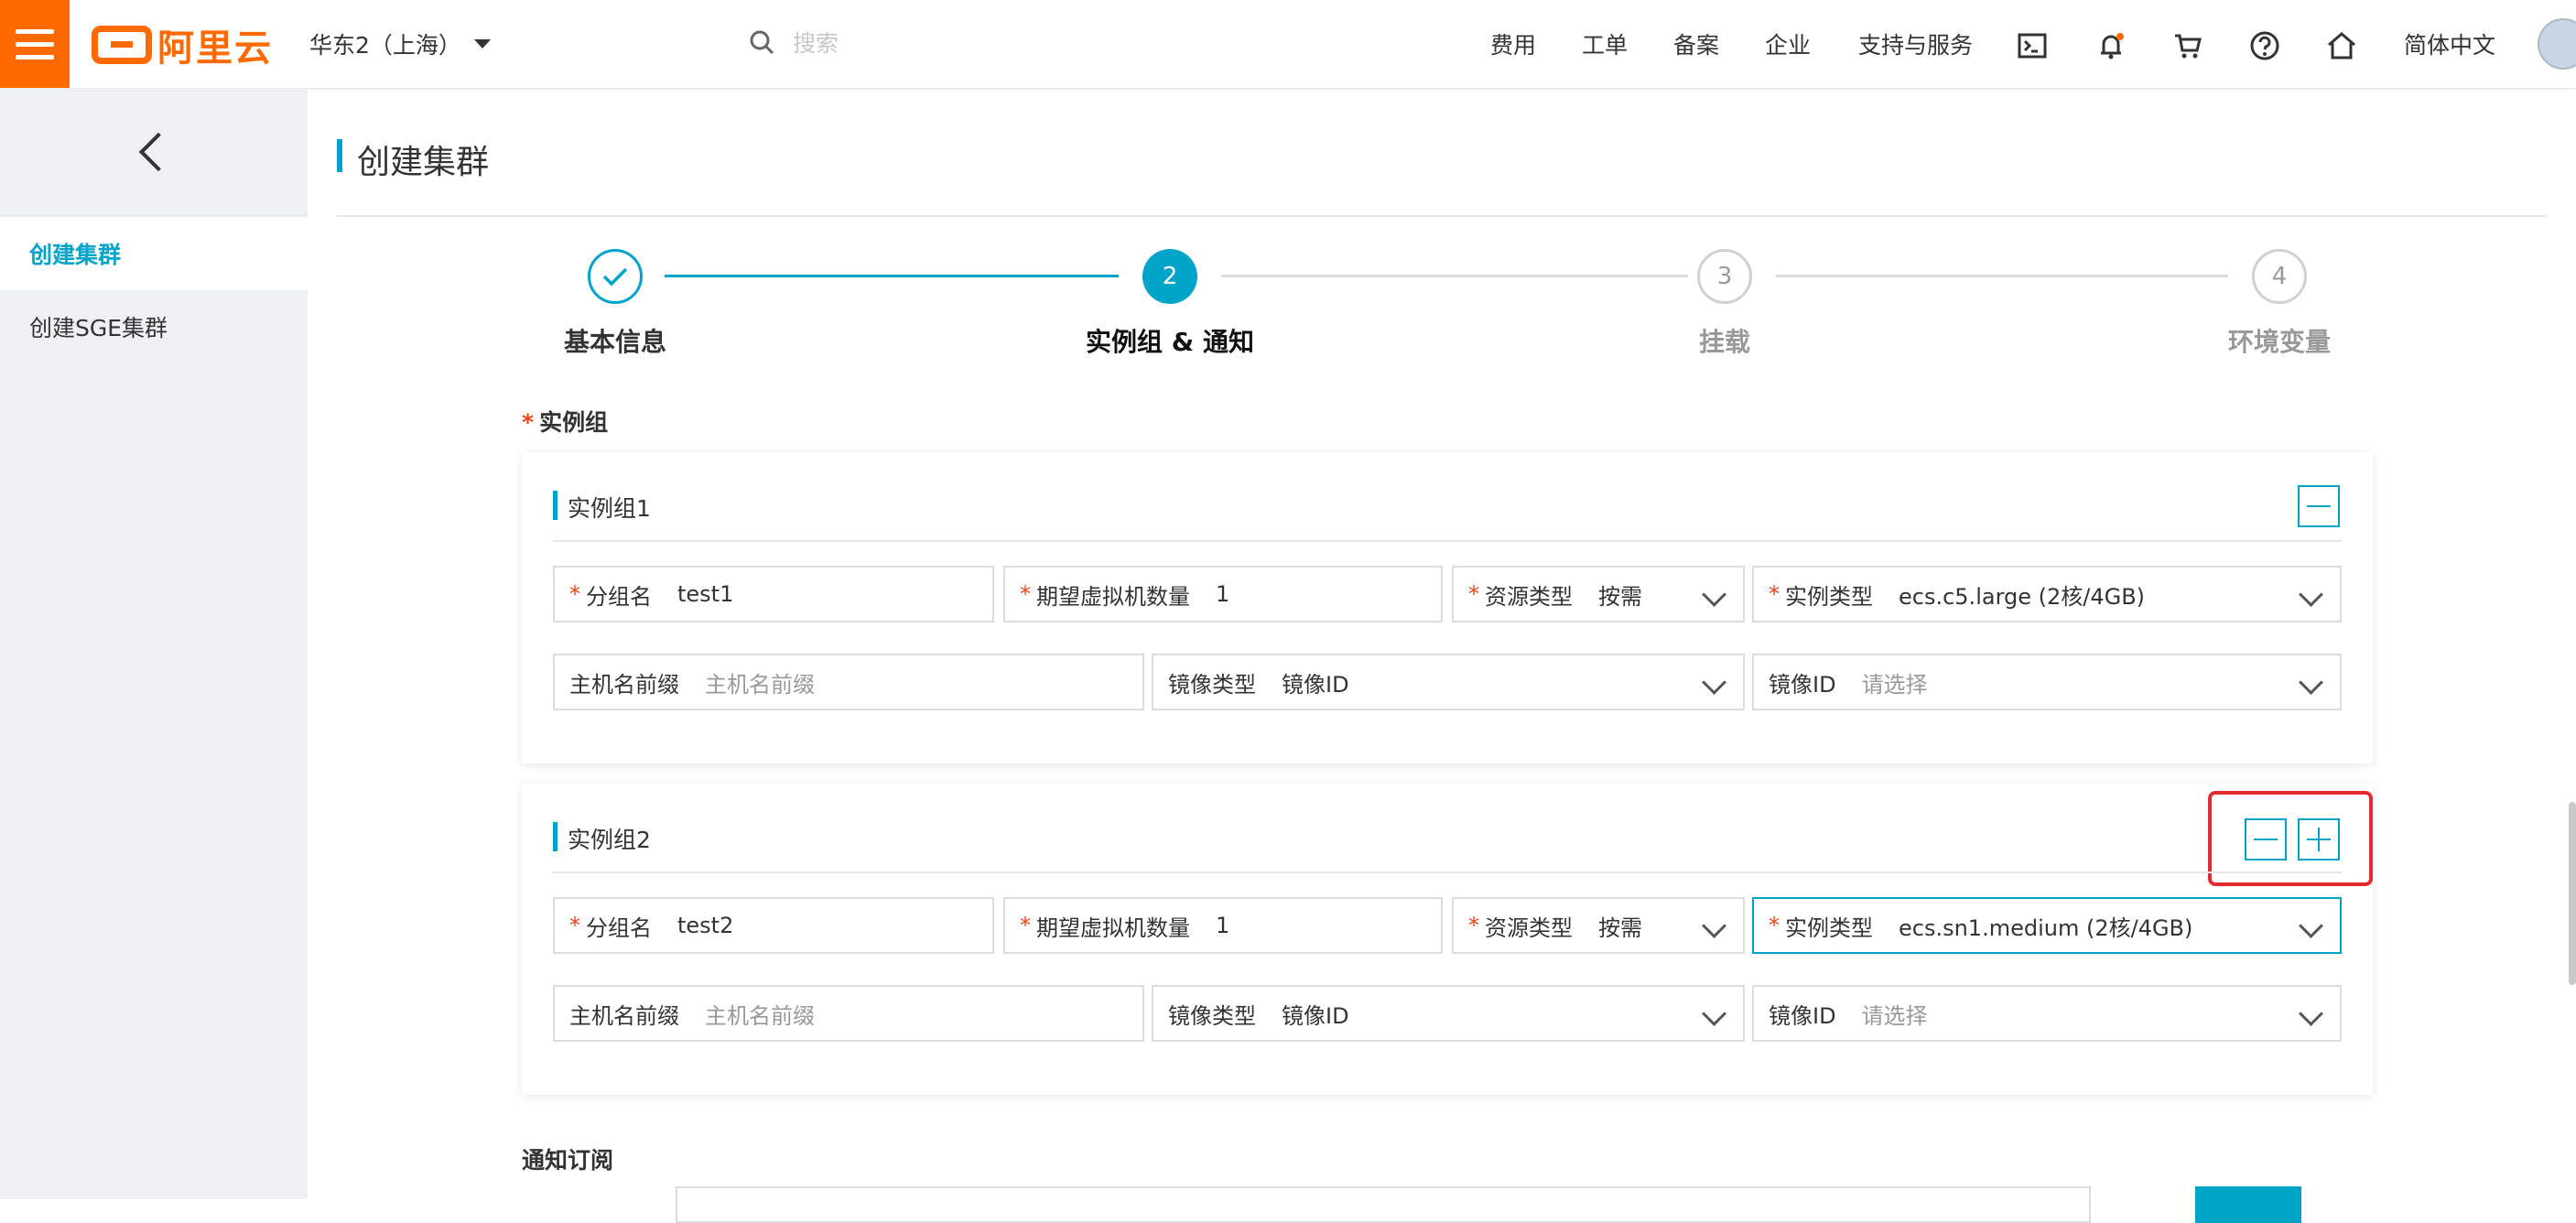 This screenshot has height=1223, width=2576. I want to click on instance-type-select: * 实例类型 ecs.c5.large (2核/4GB), so click(2047, 594).